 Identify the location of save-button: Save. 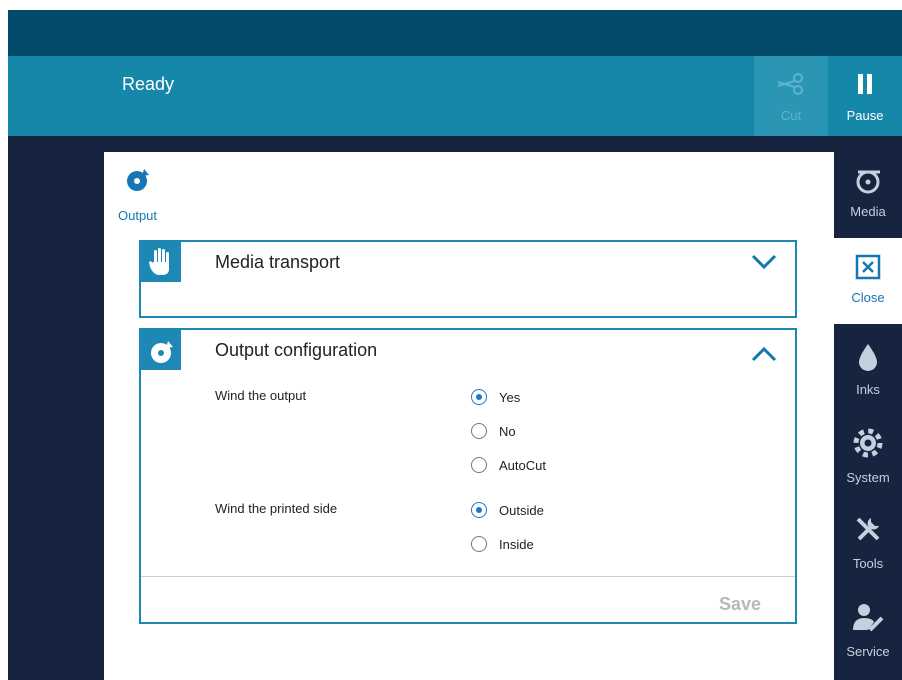
(740, 604).